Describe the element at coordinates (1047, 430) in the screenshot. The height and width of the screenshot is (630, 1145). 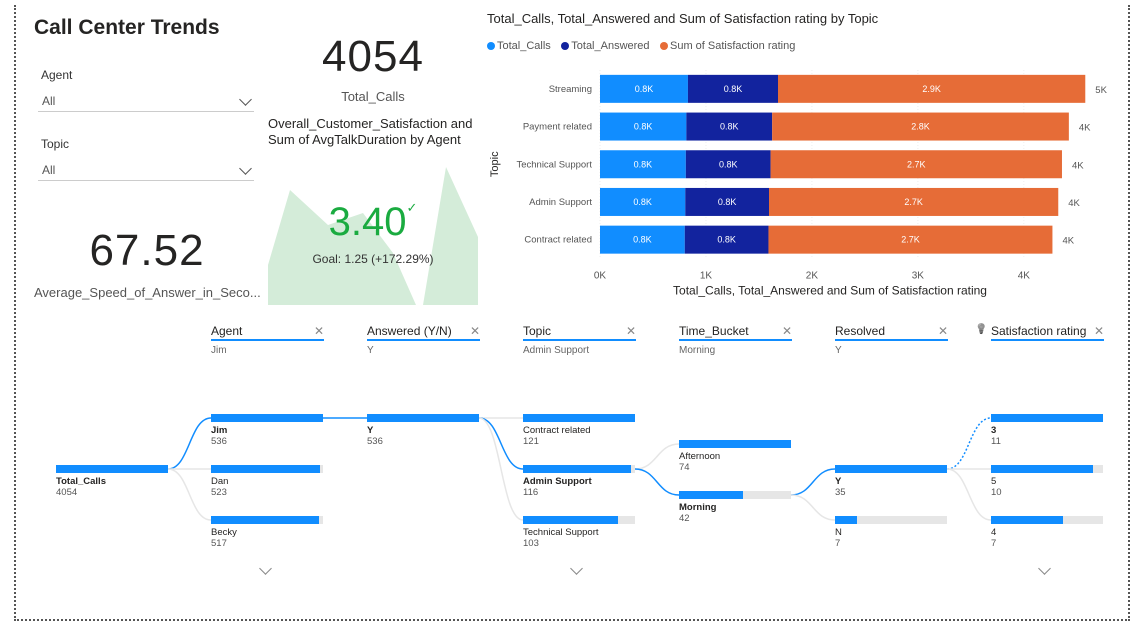
I see `decomp-node-satisfaction: 3 11` at that location.